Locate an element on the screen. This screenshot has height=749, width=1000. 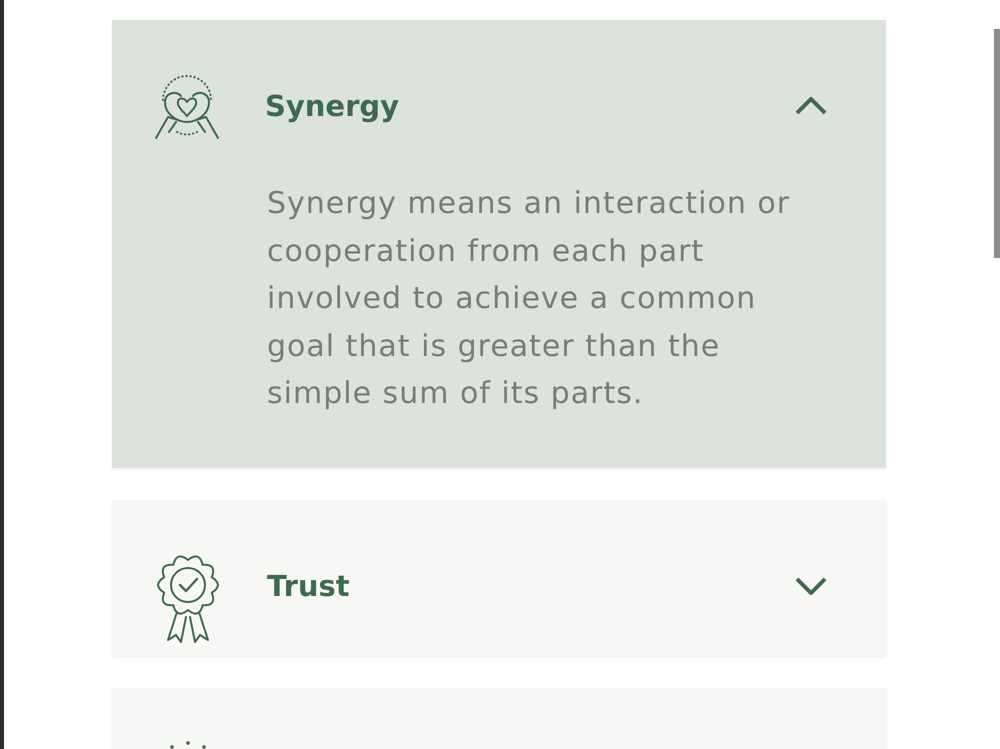
dots-icon is located at coordinates (188, 744).